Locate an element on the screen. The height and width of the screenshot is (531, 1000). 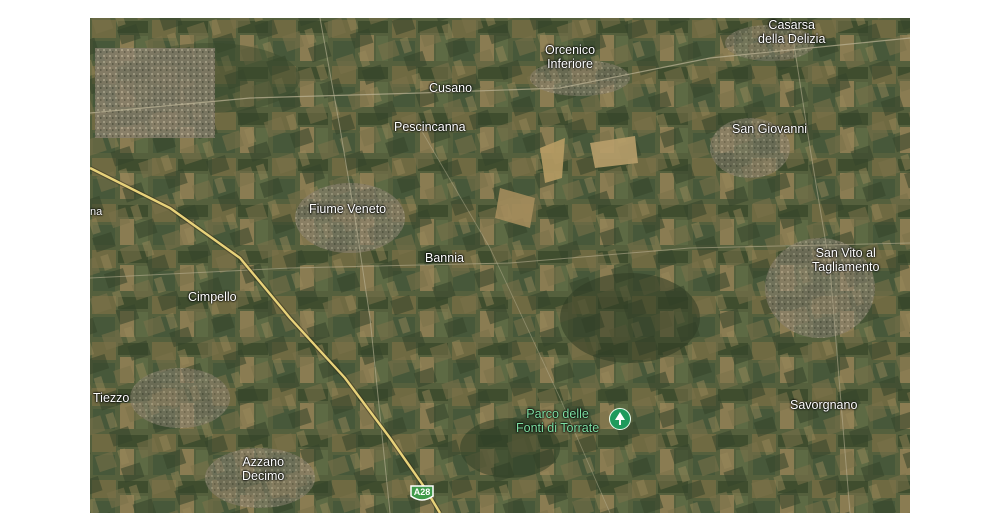
place-label-azzano-decimo: Azzano Decimo is located at coordinates (263, 469).